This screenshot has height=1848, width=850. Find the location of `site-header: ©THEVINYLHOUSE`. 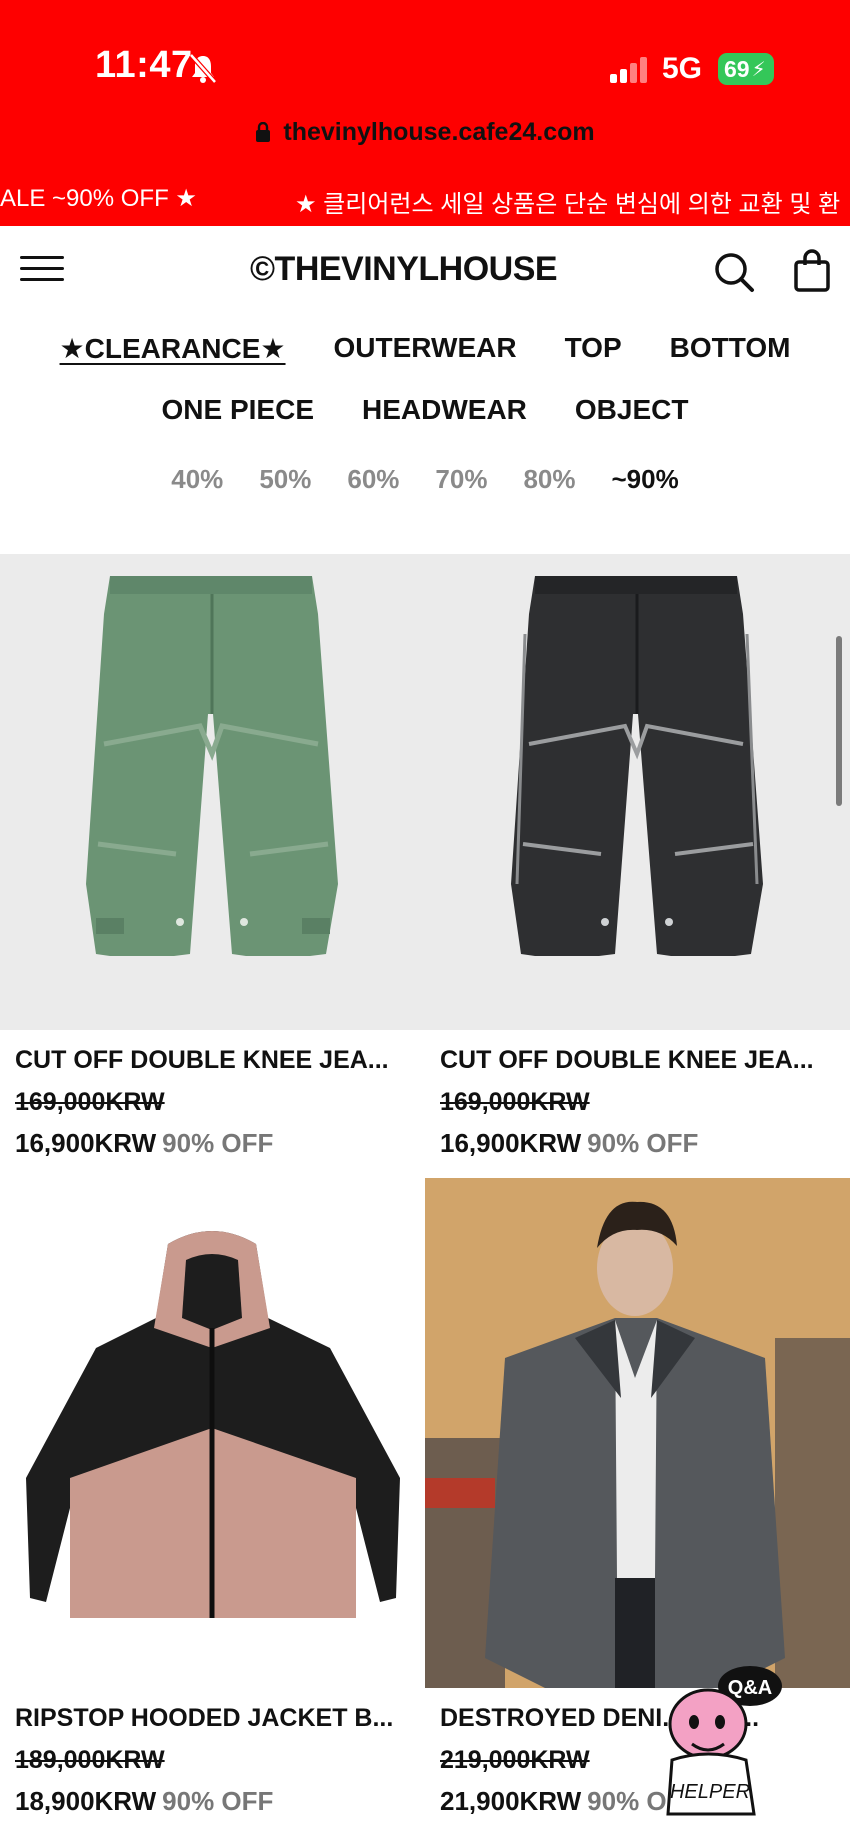

site-header: ©THEVINYLHOUSE is located at coordinates (425, 271).